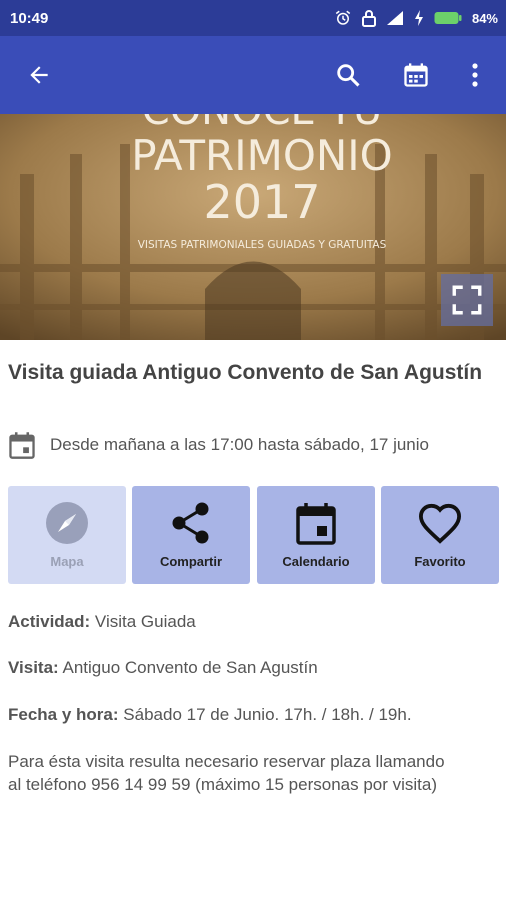  Describe the element at coordinates (254, 535) in the screenshot. I see `action-buttons: Mapa Compartir Calendario Favorito` at that location.